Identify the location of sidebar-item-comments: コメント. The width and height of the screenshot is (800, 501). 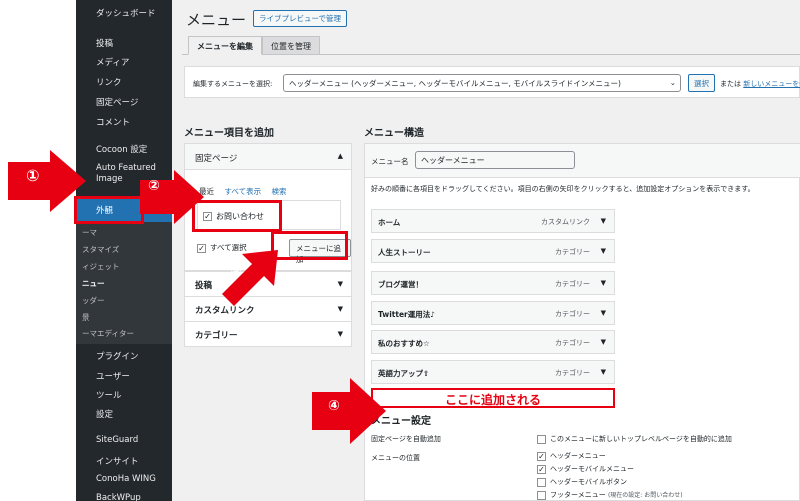
(113, 122).